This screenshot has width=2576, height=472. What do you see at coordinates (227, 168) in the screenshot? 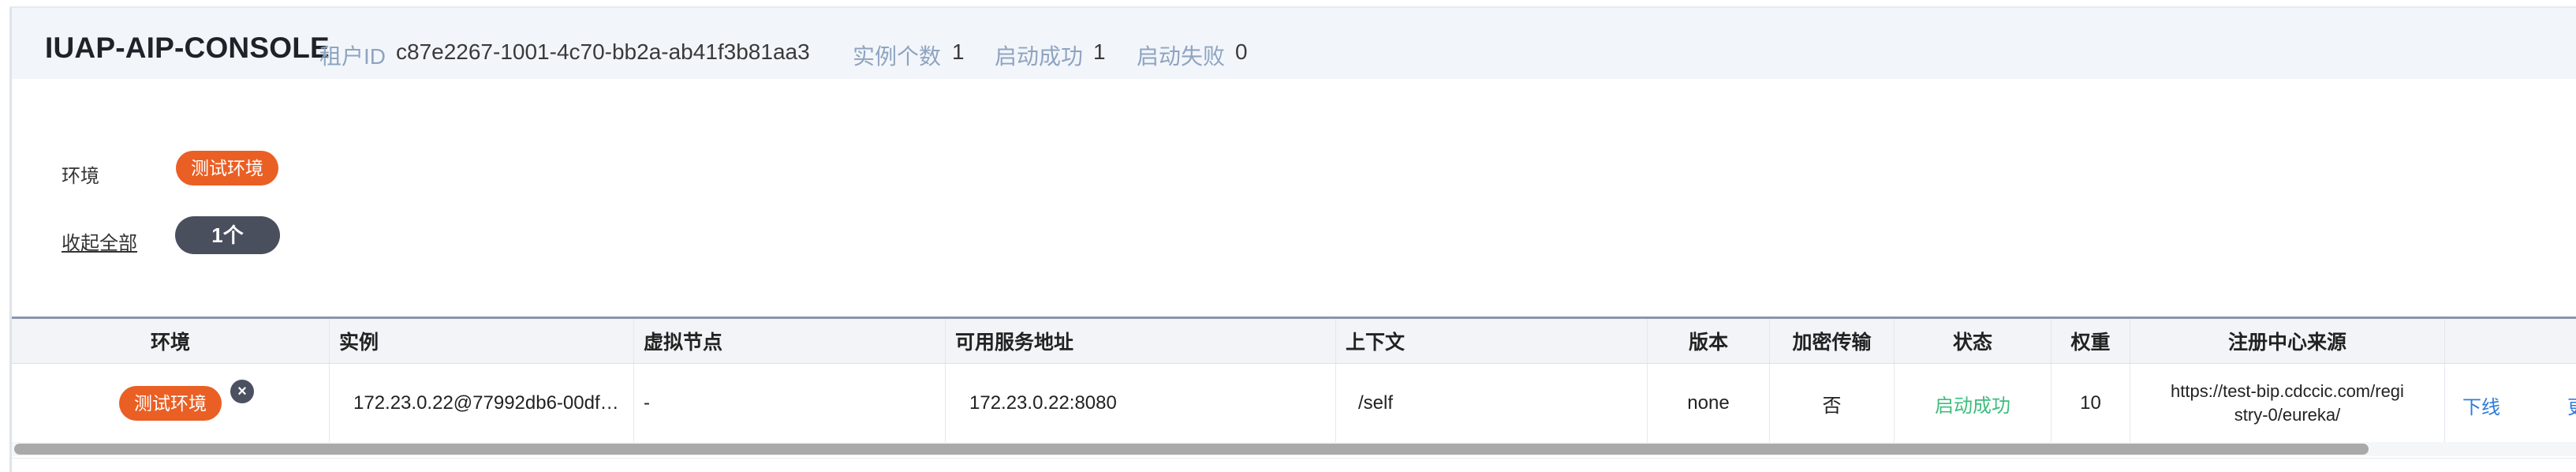
I see `env-filter-tag: 测试环境` at bounding box center [227, 168].